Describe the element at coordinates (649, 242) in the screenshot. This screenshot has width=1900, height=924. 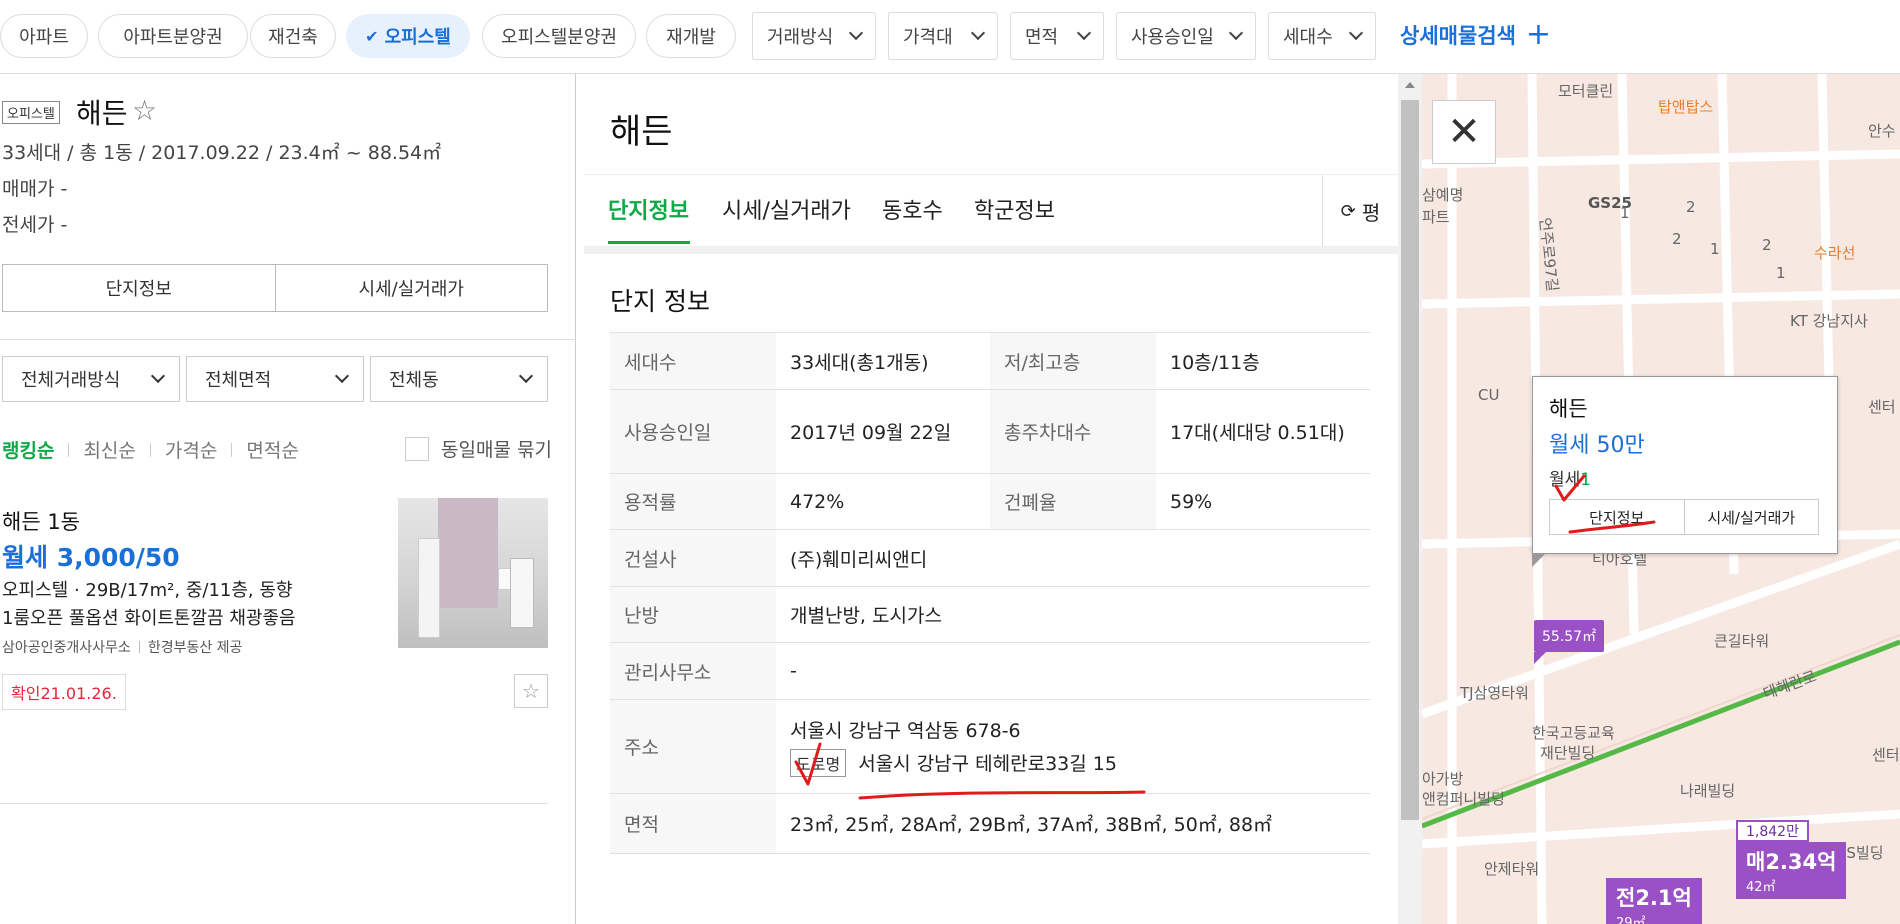
I see `active-tab-indicator` at that location.